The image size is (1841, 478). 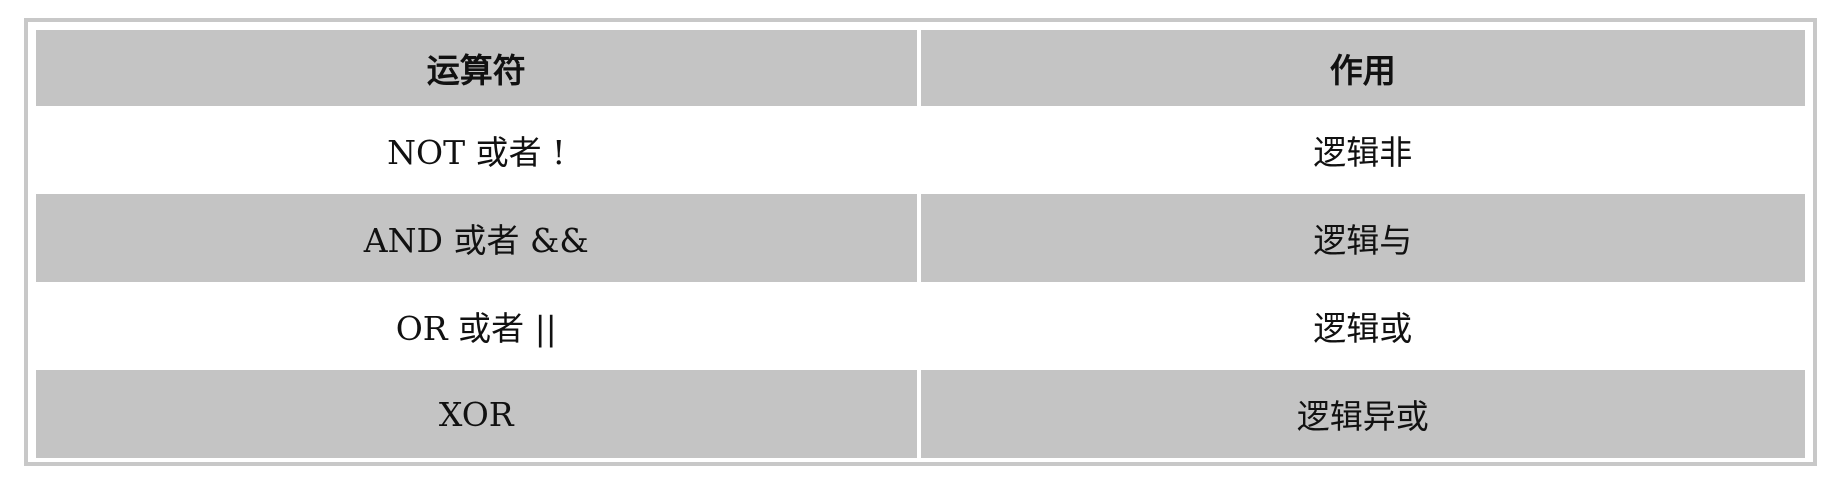 What do you see at coordinates (1362, 150) in the screenshot?
I see `cell-function: 逻辑非` at bounding box center [1362, 150].